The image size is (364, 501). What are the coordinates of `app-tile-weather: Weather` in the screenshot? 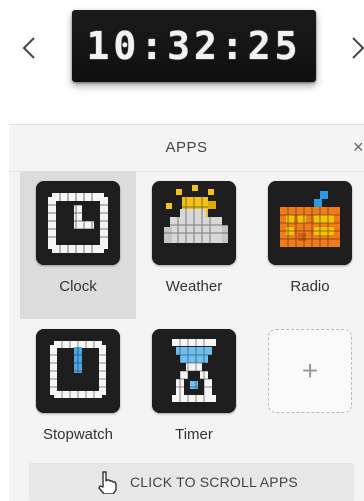 It's located at (194, 245).